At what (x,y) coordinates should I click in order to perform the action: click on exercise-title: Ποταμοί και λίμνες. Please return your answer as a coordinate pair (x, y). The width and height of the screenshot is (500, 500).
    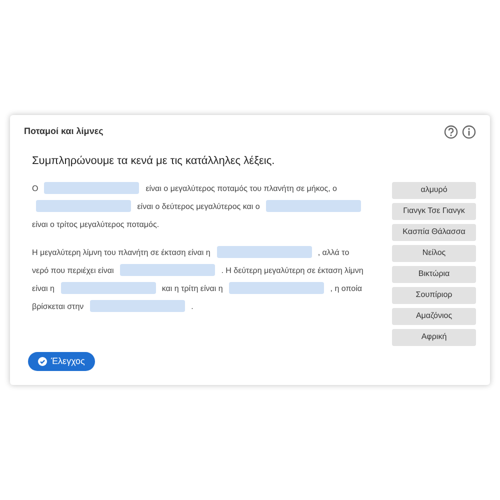
    Looking at the image, I should click on (64, 131).